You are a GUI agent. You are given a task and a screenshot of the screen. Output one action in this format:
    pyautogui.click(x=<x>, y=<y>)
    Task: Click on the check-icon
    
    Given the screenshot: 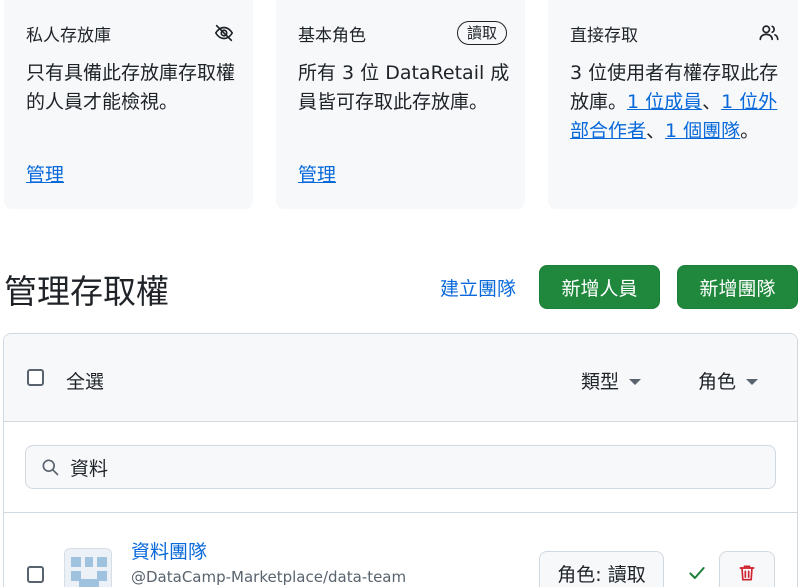 What is the action you would take?
    pyautogui.click(x=697, y=573)
    